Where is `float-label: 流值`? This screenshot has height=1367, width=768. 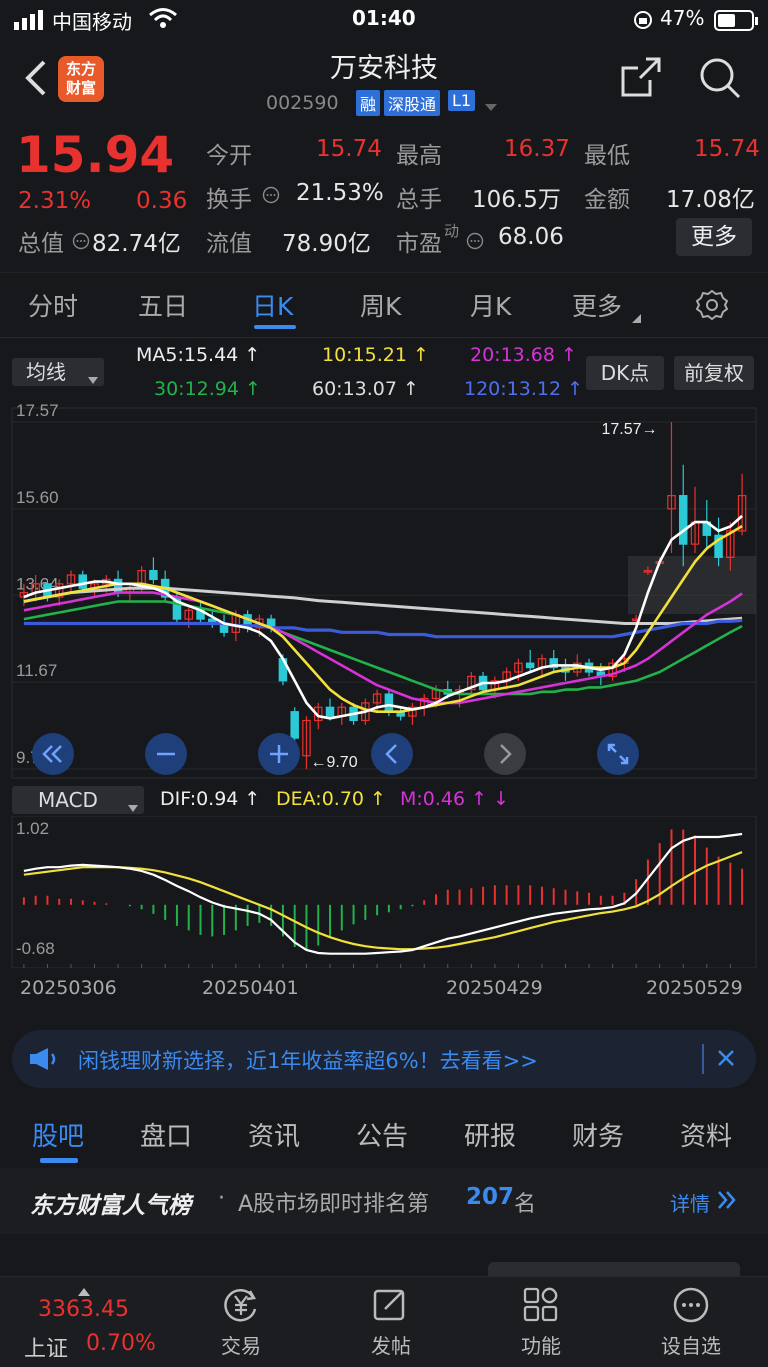
float-label: 流值 is located at coordinates (229, 244).